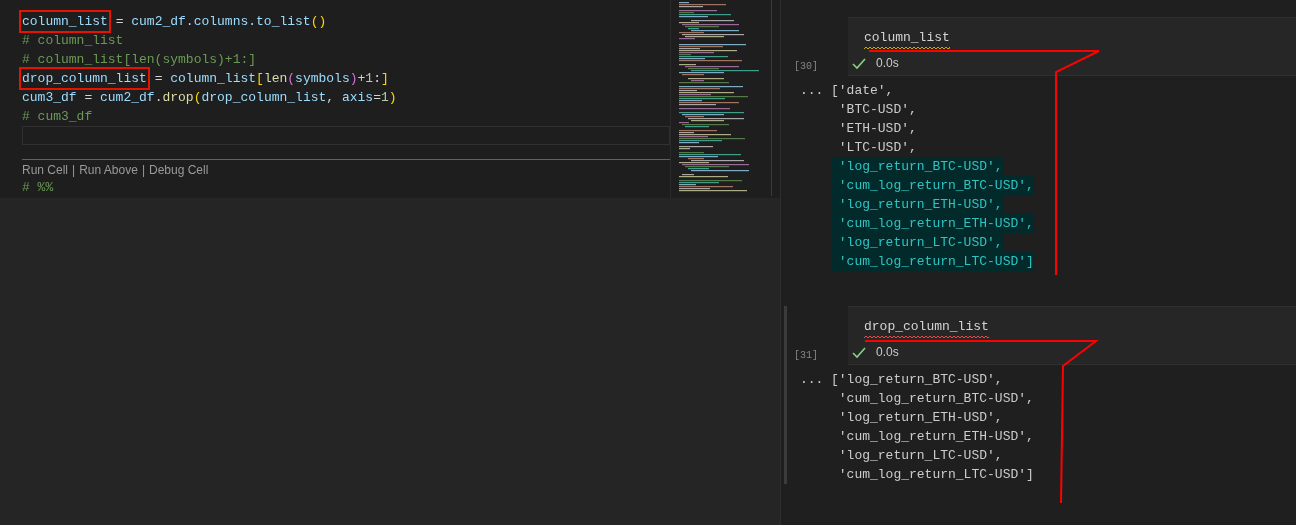 The image size is (1296, 525). I want to click on codelens-link: Run Cell, so click(45, 170).